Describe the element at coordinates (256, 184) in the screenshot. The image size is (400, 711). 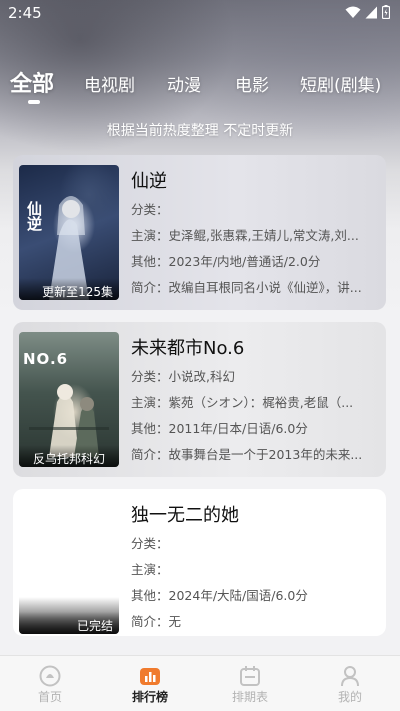
I see `item-title: 仙逆` at that location.